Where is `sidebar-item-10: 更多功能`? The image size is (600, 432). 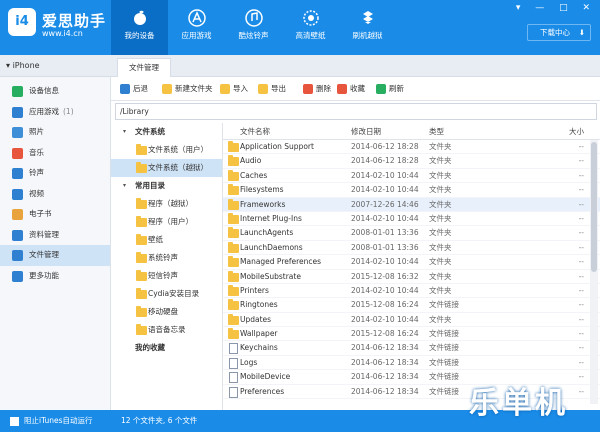
sidebar-item-10: 更多功能 is located at coordinates (55, 276).